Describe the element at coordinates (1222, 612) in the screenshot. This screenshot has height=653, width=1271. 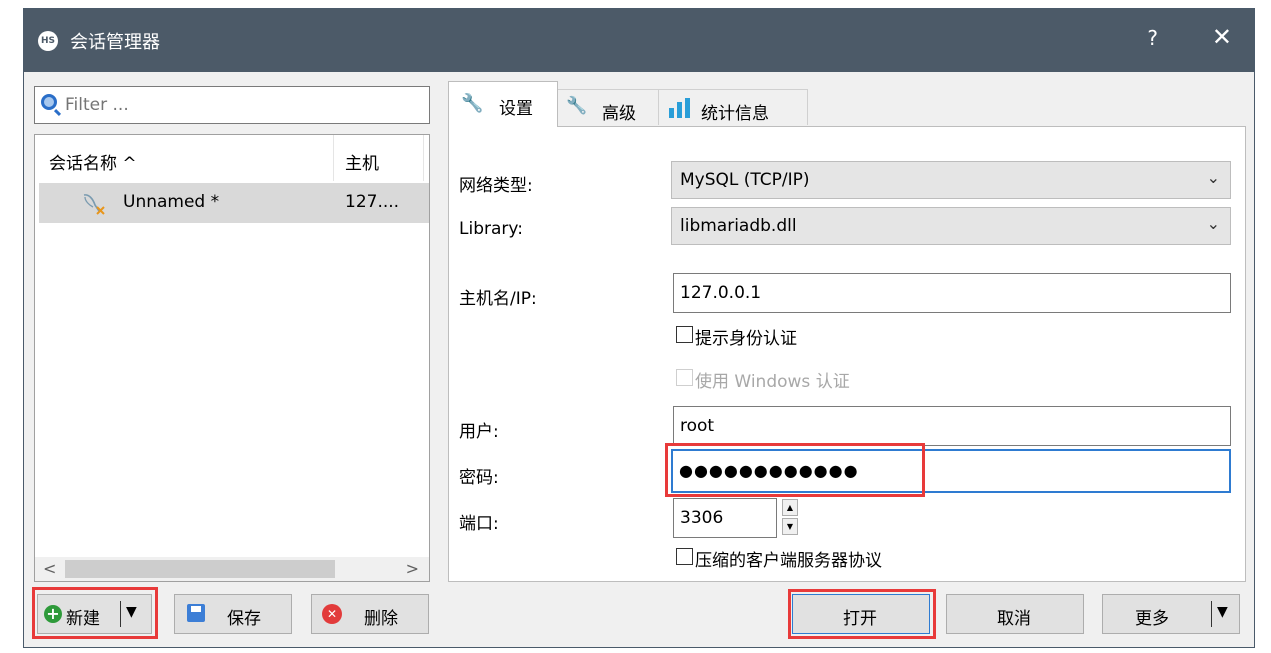
I see `dropdown-arrow-icon: ▼` at that location.